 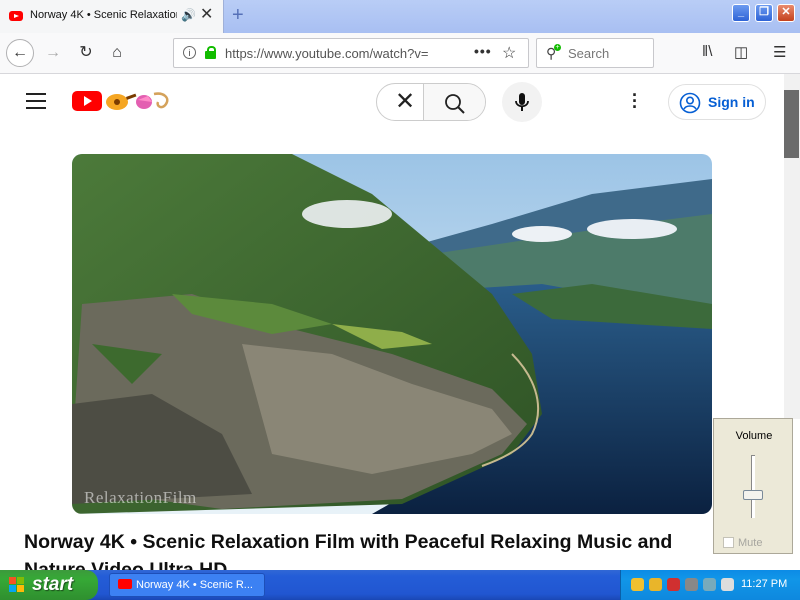 I want to click on add-search-icon: +, so click(x=557, y=47).